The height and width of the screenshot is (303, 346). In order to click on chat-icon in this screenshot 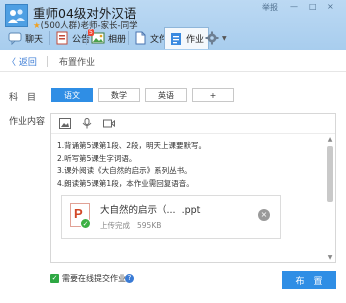, I will do `click(15, 38)`.